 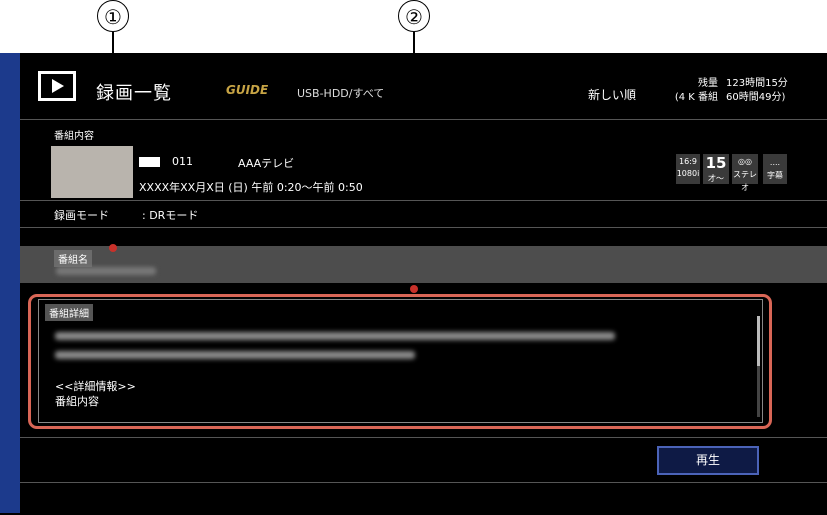 What do you see at coordinates (716, 163) in the screenshot?
I see `badge-text: 15` at bounding box center [716, 163].